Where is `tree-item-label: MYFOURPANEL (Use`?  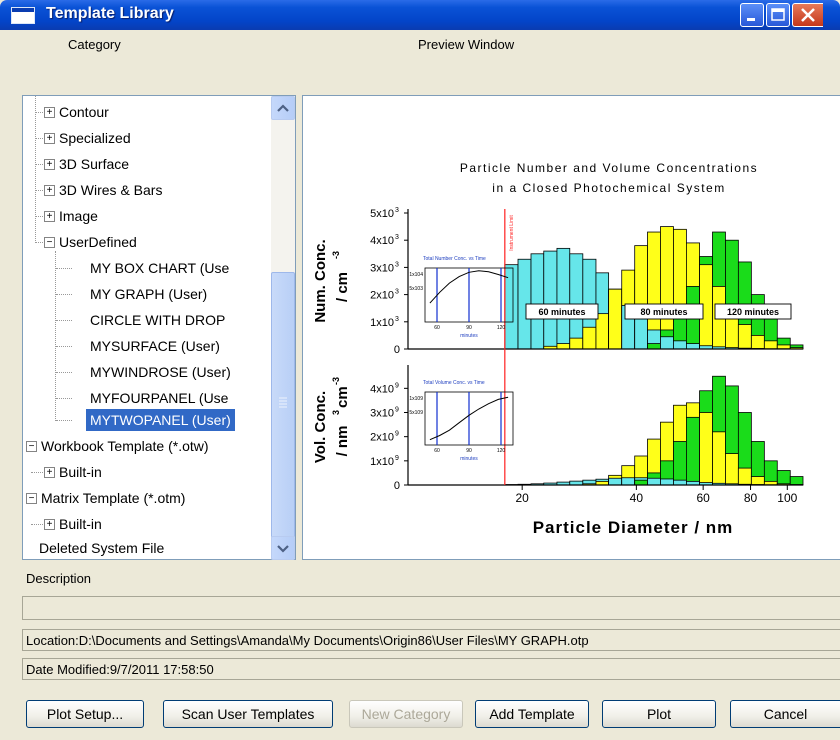 tree-item-label: MYFOURPANEL (Use is located at coordinates (159, 398).